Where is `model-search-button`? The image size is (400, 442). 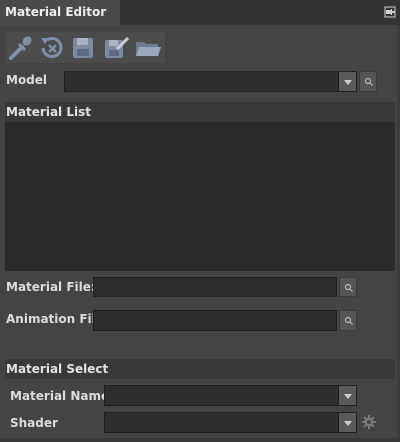
model-search-button is located at coordinates (368, 81).